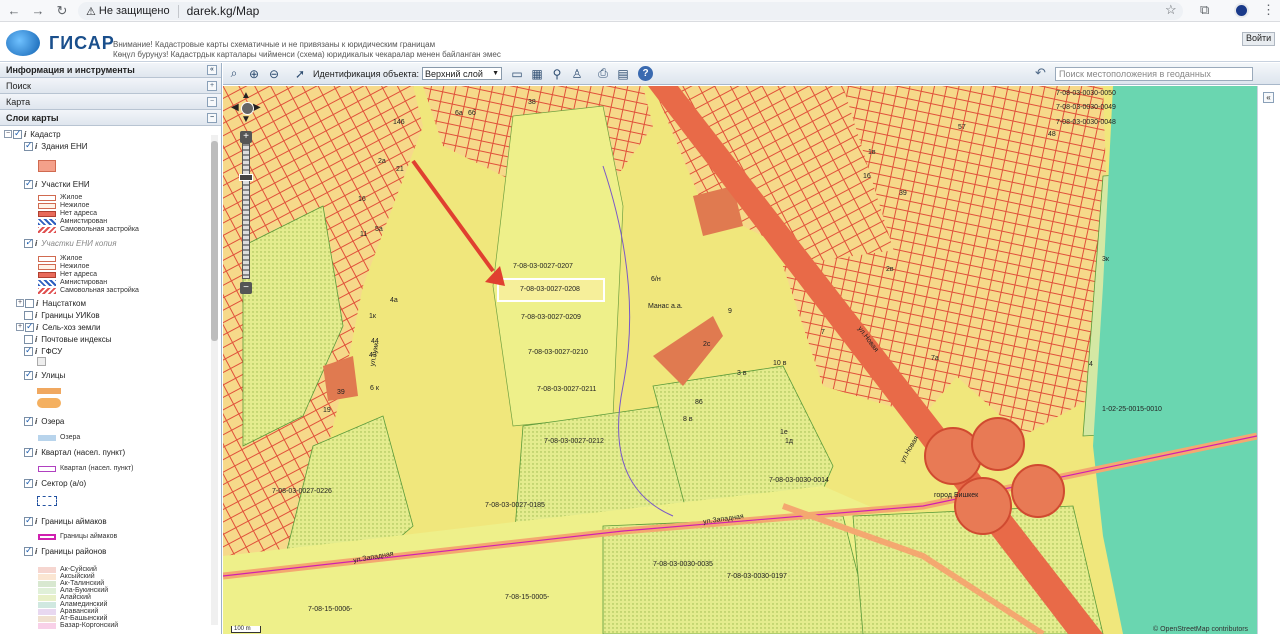  What do you see at coordinates (1086, 107) in the screenshot?
I see `parcel-label: 7-08-03-0030-0049` at bounding box center [1086, 107].